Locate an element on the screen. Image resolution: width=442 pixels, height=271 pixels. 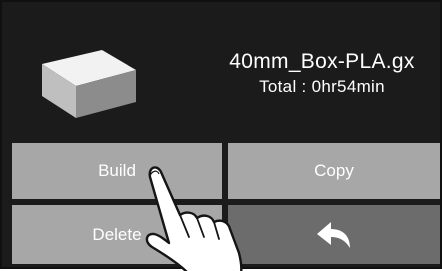
copy-button: Copy is located at coordinates (334, 171).